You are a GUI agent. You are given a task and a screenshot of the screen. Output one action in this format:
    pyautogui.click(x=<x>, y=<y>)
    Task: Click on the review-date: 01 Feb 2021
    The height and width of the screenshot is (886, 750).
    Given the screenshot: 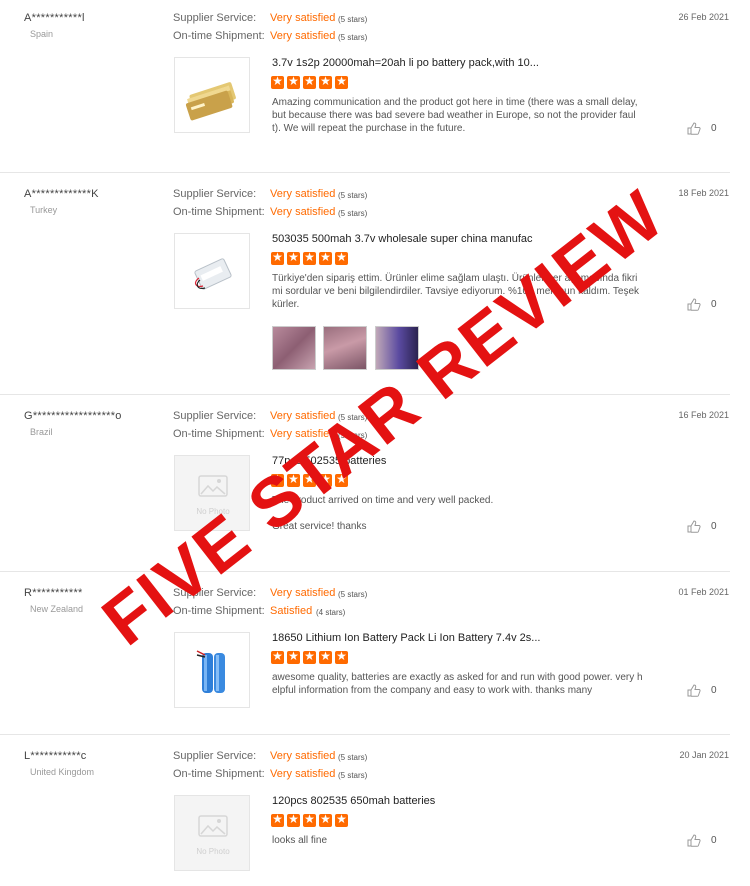 What is the action you would take?
    pyautogui.click(x=703, y=592)
    